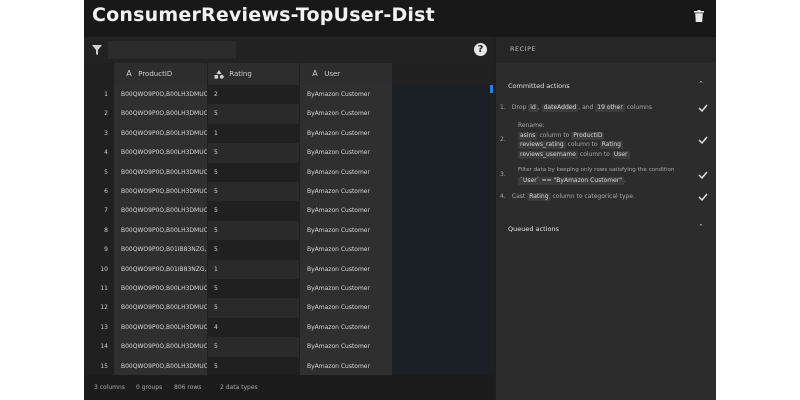 The image size is (800, 400). Describe the element at coordinates (97, 50) in the screenshot. I see `filter-icon` at that location.